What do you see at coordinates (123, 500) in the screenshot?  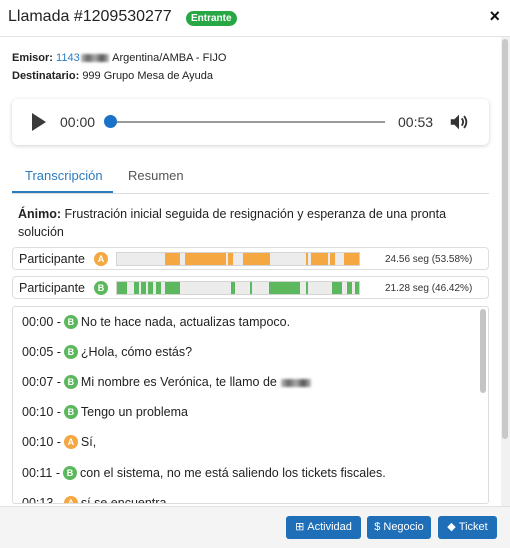 I see `line-text: sí se encuentra` at bounding box center [123, 500].